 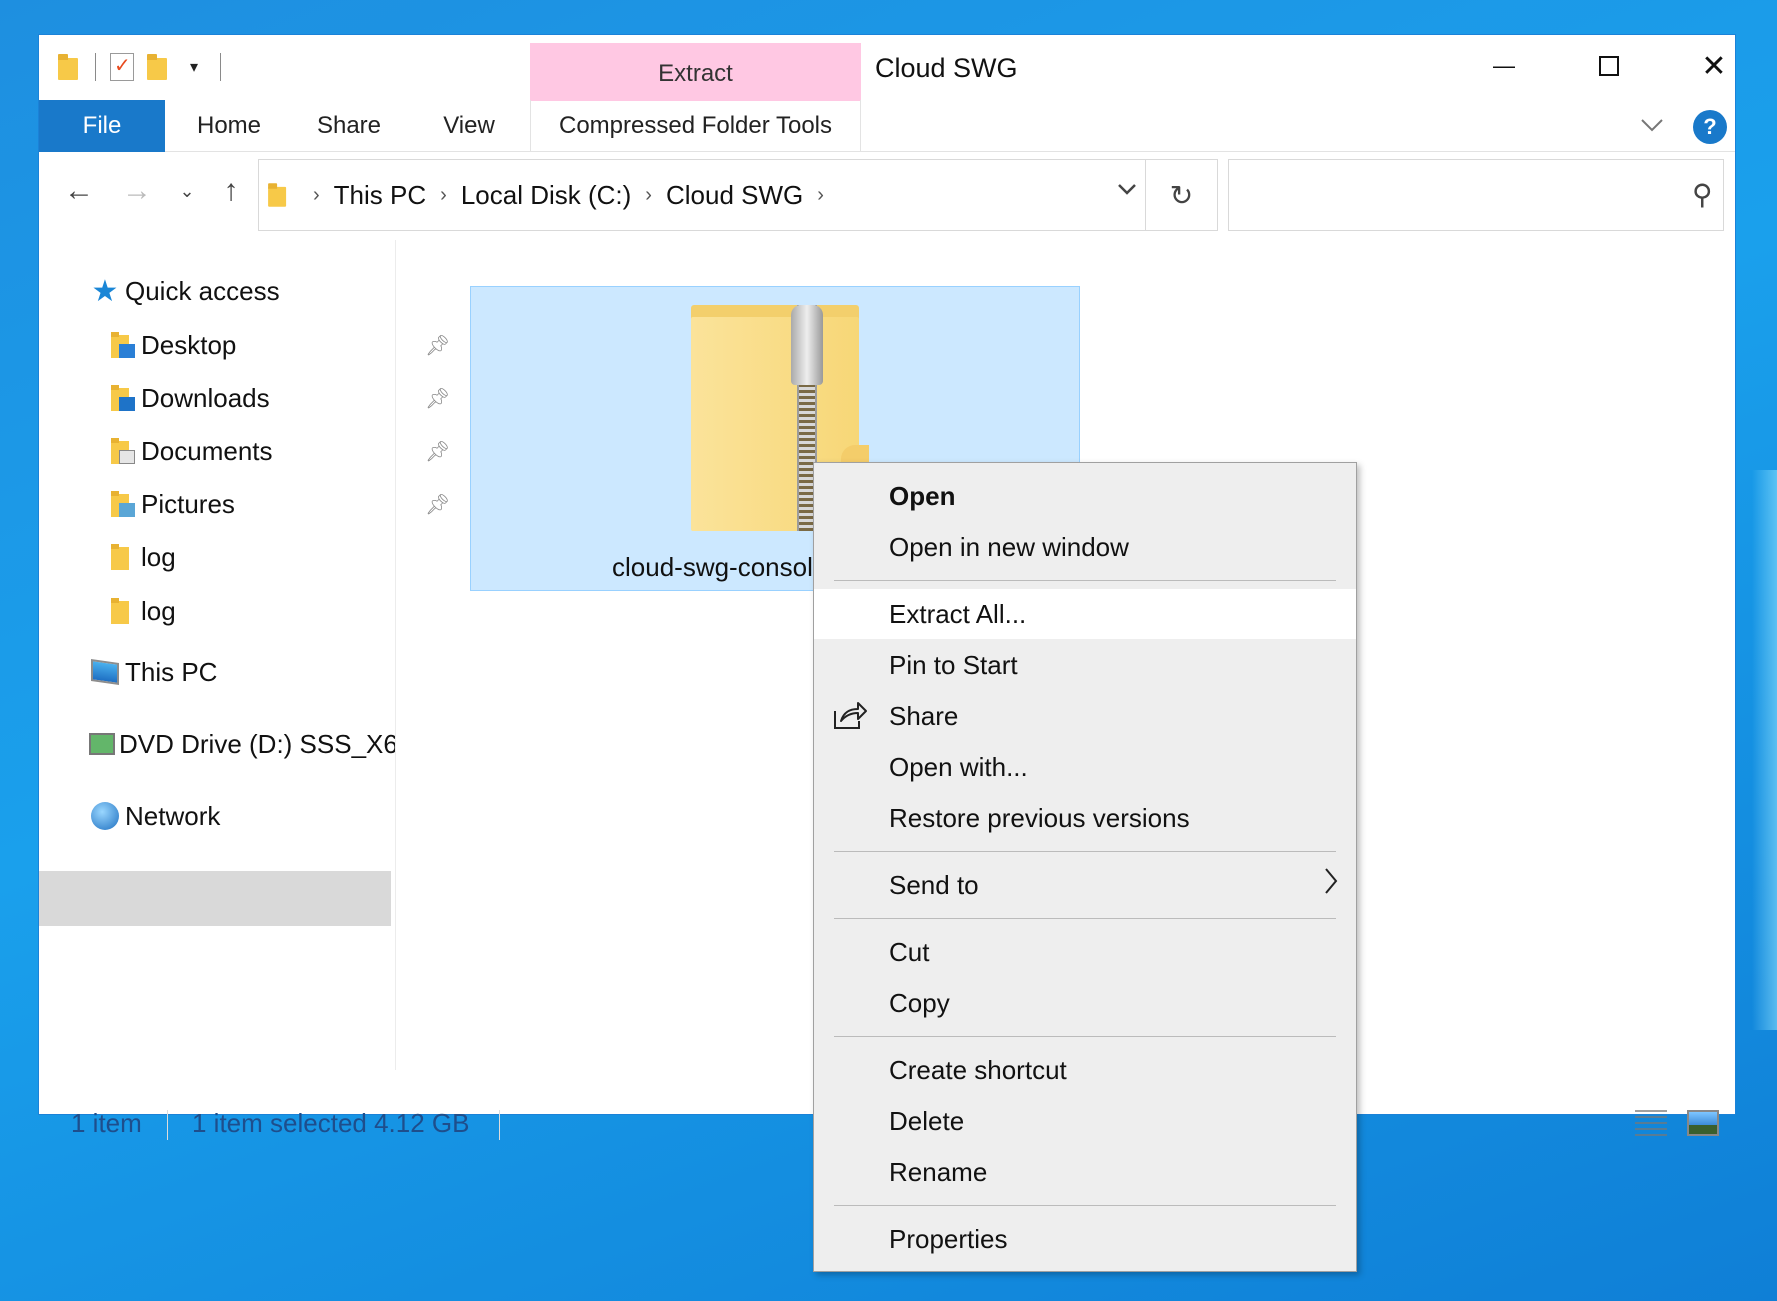 I want to click on back-arrow-icon: ←, so click(x=79, y=191).